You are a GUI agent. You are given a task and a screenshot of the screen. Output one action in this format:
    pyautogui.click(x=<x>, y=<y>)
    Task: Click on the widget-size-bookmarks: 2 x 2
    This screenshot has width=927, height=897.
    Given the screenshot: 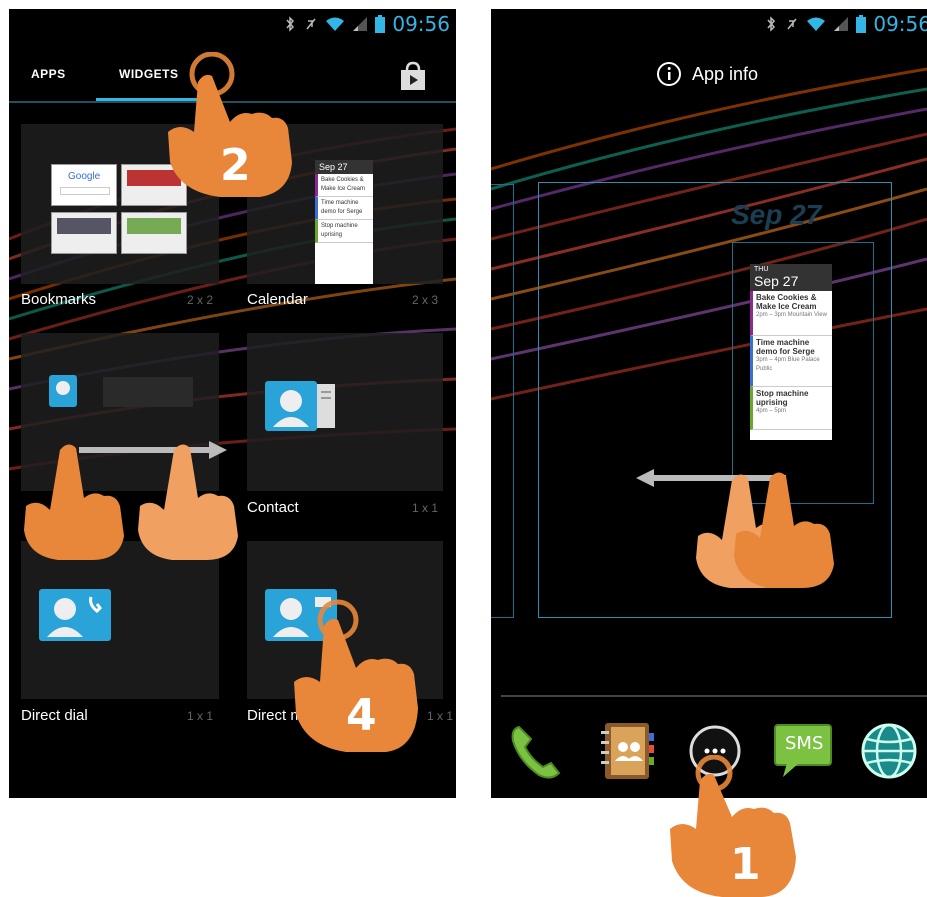 What is the action you would take?
    pyautogui.click(x=200, y=300)
    